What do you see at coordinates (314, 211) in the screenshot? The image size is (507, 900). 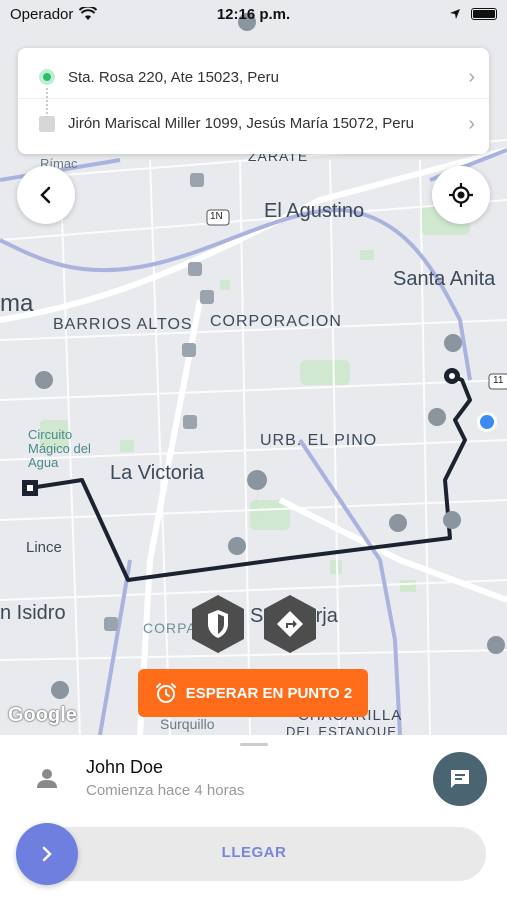 I see `map-label-el-agustino: El Agustino` at bounding box center [314, 211].